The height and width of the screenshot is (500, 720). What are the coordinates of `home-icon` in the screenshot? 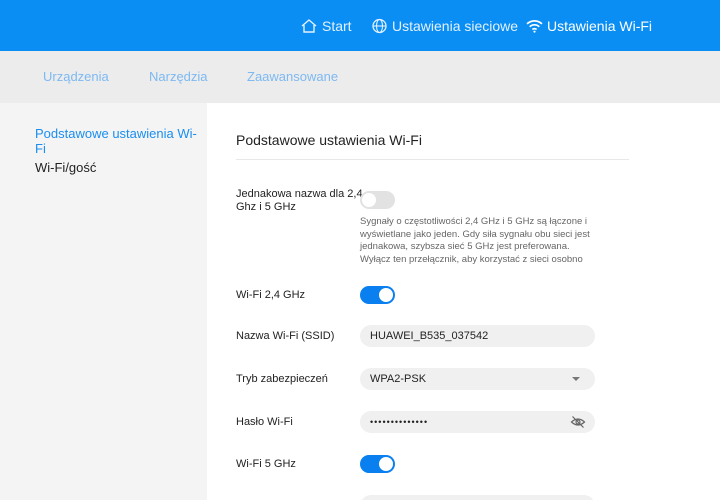 It's located at (311, 26).